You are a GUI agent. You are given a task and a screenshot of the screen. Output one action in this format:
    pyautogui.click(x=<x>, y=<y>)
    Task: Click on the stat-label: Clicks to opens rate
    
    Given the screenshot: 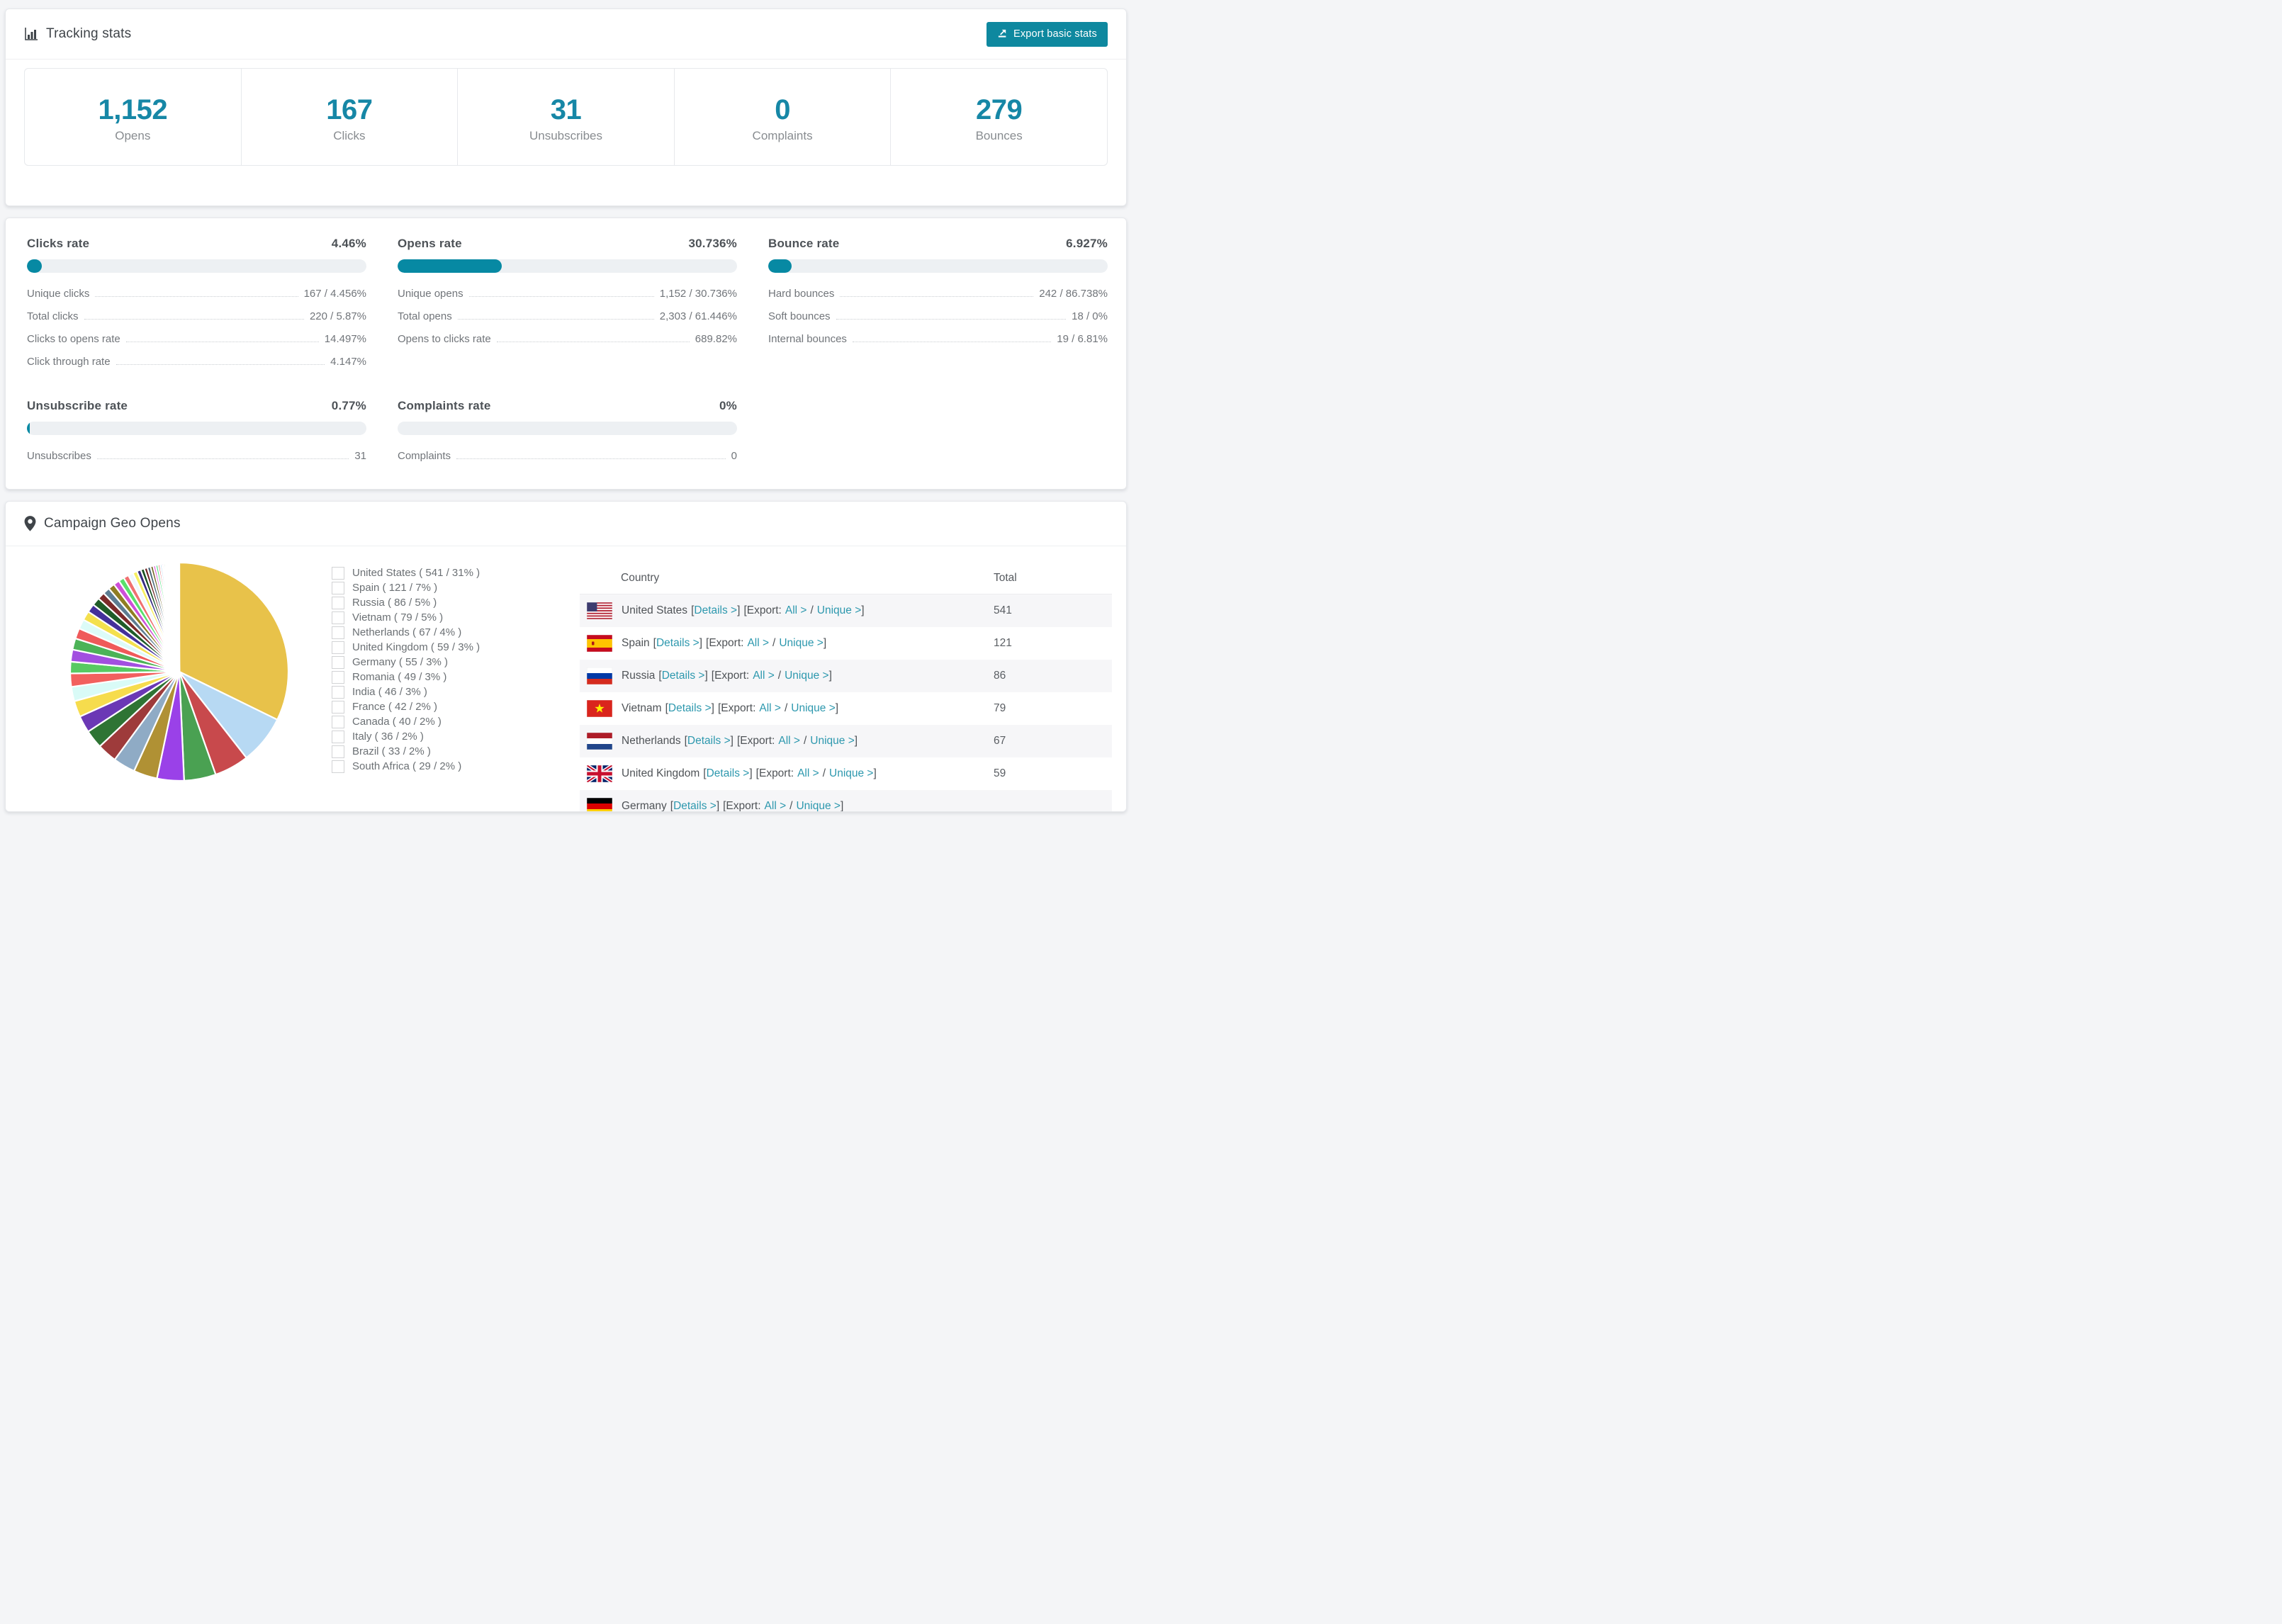 What is the action you would take?
    pyautogui.click(x=73, y=339)
    